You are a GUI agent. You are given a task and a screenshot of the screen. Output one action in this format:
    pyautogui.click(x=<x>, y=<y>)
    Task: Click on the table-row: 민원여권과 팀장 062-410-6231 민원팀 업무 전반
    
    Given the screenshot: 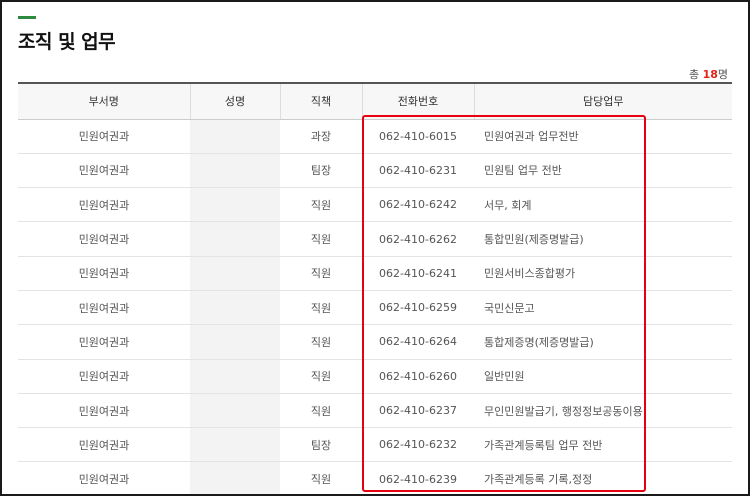 What is the action you would take?
    pyautogui.click(x=375, y=171)
    